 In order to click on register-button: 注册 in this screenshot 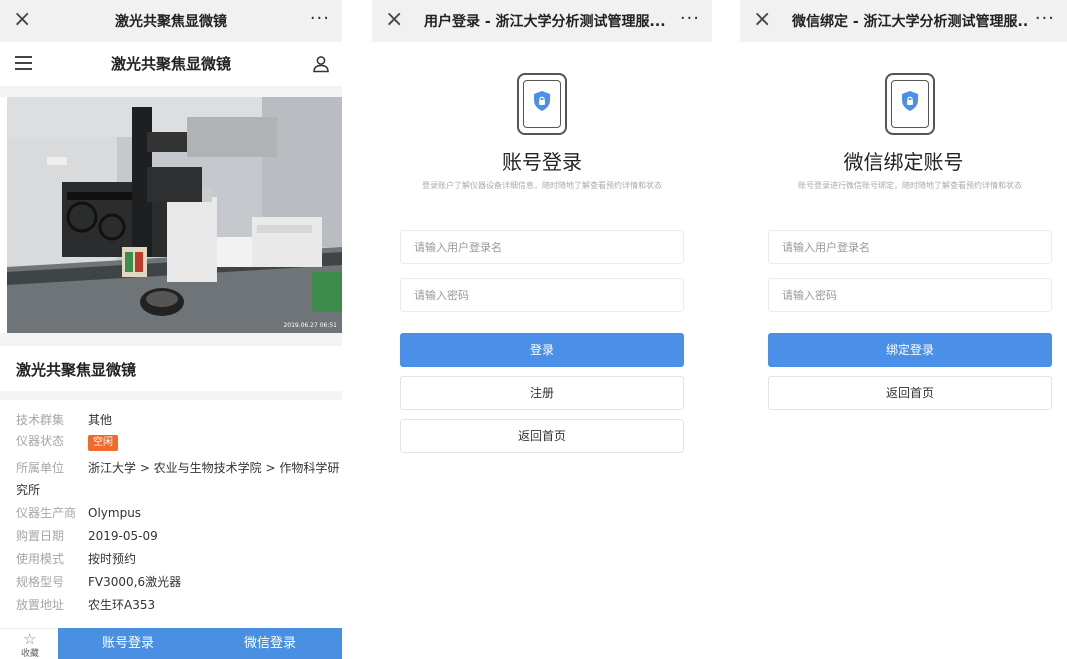, I will do `click(542, 393)`.